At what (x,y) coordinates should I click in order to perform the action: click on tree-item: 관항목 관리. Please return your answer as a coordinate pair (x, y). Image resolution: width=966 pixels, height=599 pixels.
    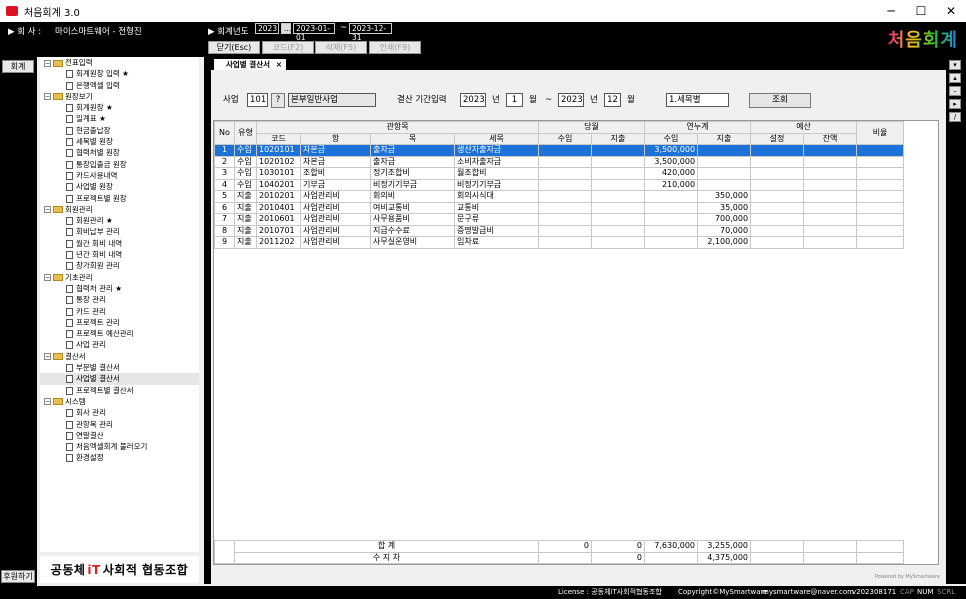
    Looking at the image, I should click on (119, 424).